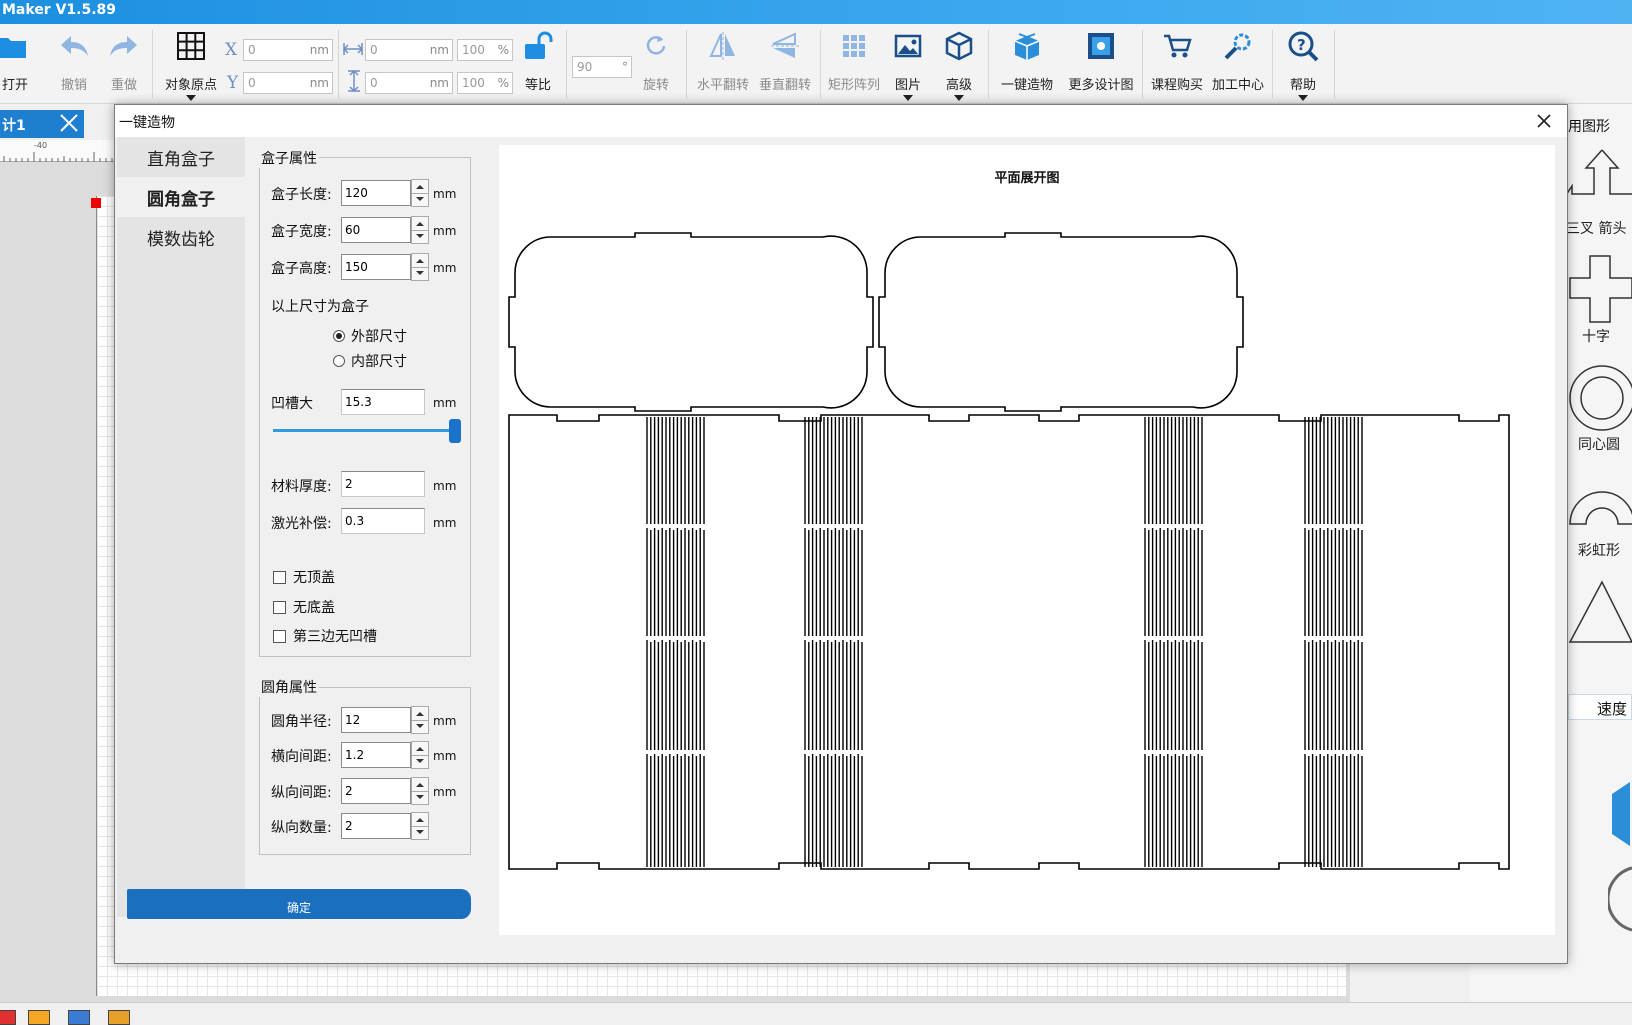  I want to click on tab-module-gear: 模数齿轮, so click(181, 237).